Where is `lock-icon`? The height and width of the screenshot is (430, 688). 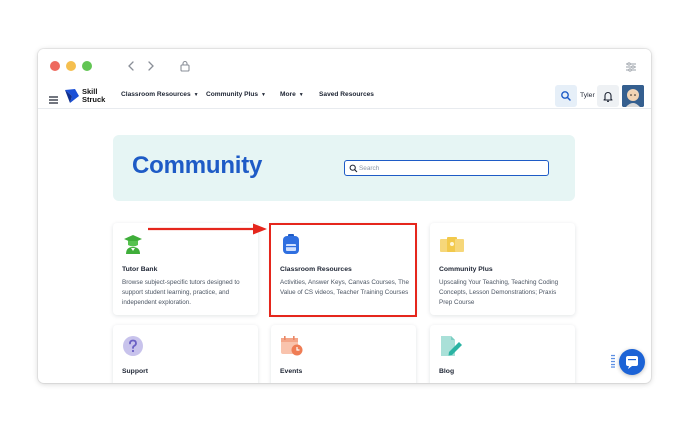
lock-icon is located at coordinates (185, 66).